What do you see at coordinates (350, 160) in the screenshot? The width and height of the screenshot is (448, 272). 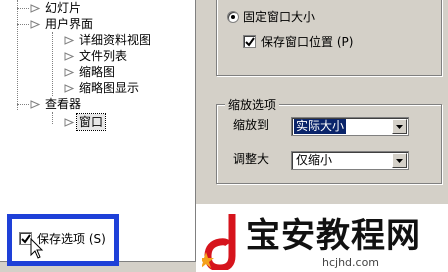 I see `adjust-dropdown: 仅缩小` at bounding box center [350, 160].